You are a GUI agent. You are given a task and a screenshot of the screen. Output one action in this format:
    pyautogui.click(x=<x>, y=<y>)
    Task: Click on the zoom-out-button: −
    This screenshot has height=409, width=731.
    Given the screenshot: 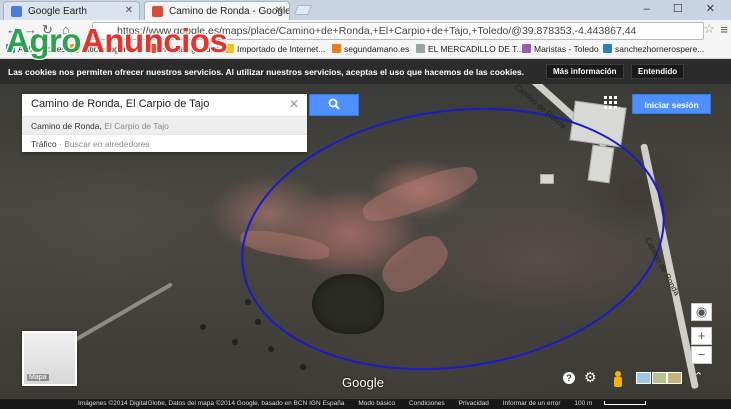 What is the action you would take?
    pyautogui.click(x=701, y=355)
    